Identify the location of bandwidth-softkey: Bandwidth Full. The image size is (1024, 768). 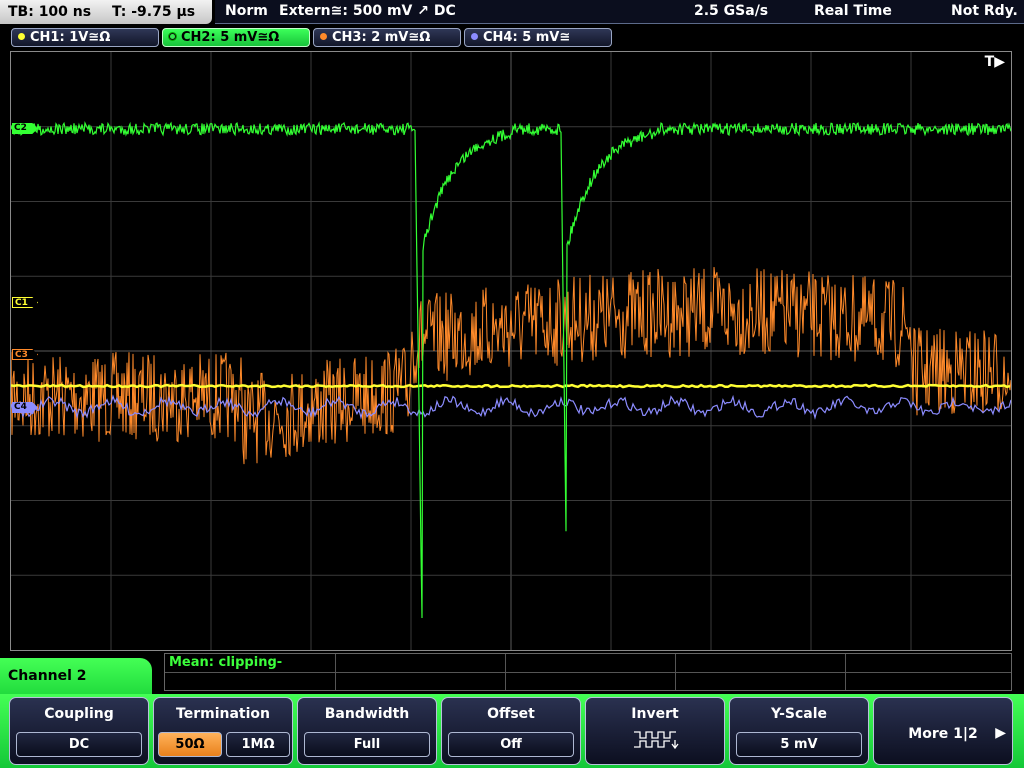
(367, 731).